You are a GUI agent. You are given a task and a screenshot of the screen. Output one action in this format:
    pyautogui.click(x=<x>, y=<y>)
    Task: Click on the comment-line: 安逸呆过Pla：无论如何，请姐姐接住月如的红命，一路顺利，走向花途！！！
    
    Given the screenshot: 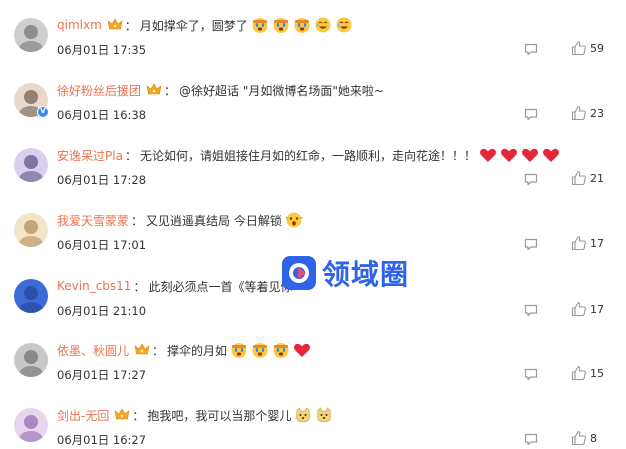 What is the action you would take?
    pyautogui.click(x=308, y=155)
    